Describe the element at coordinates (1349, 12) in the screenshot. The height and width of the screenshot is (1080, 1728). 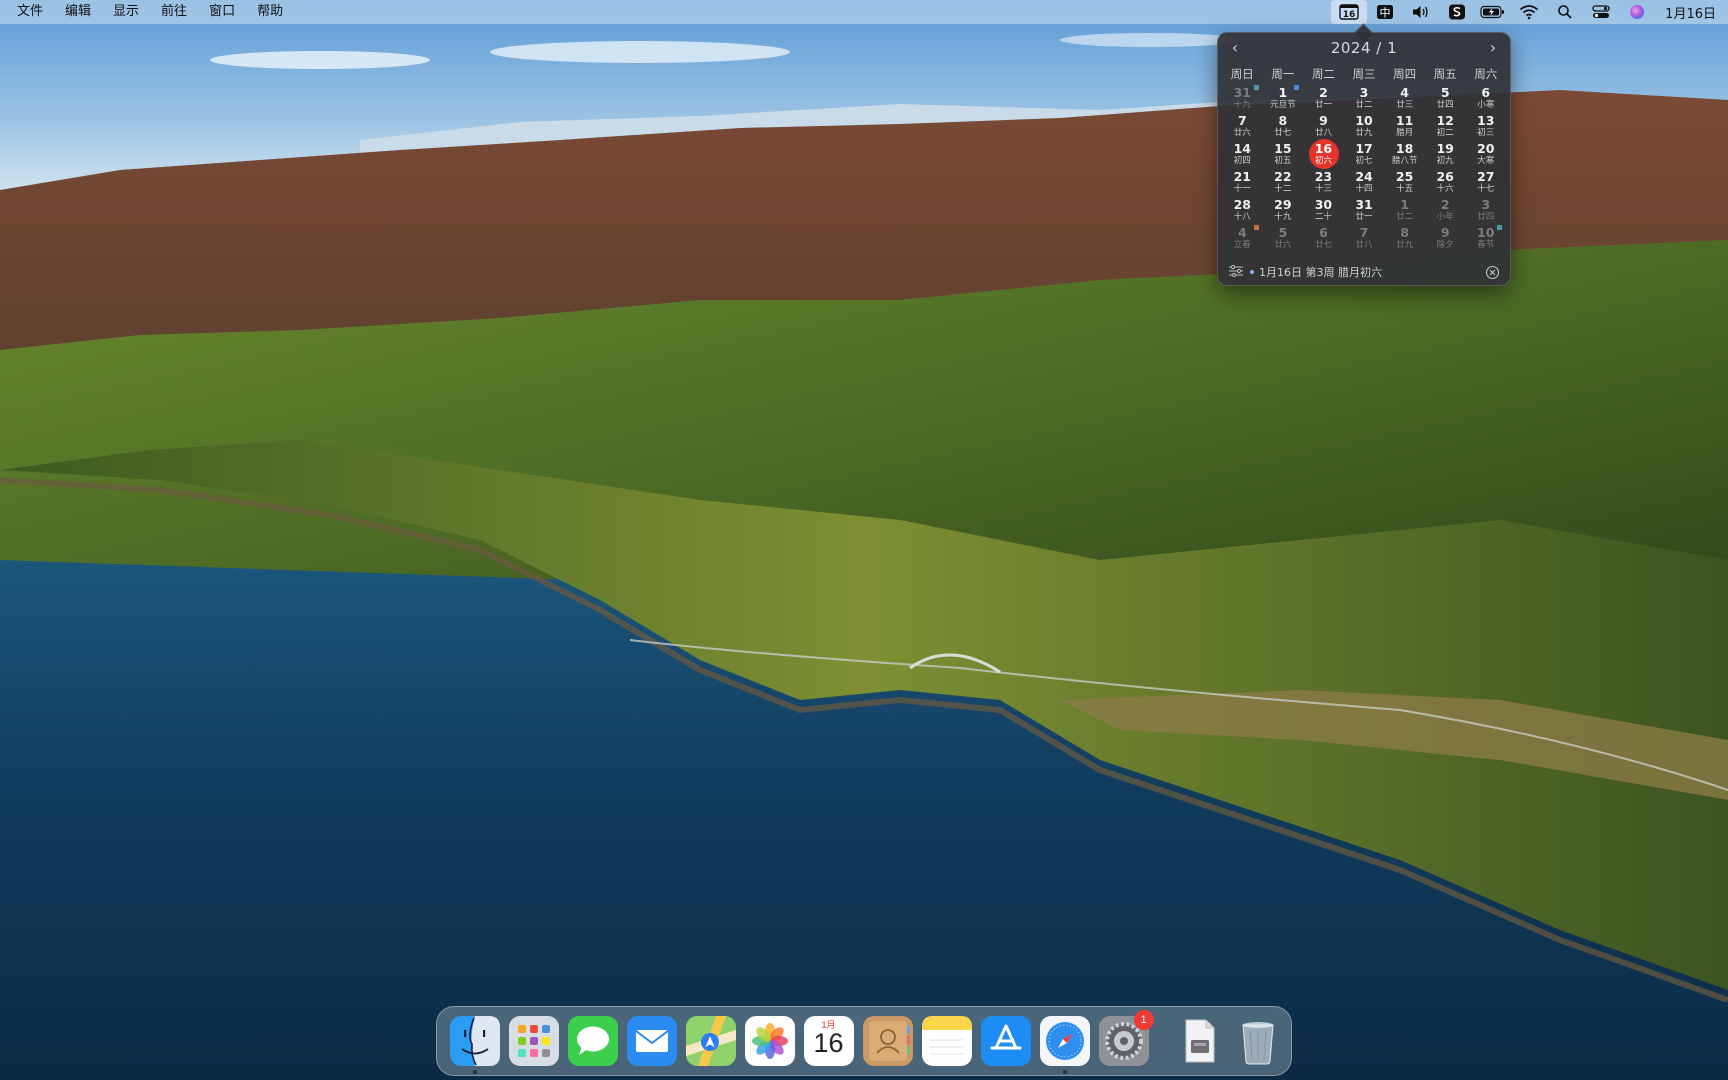
I see `calendar-status-icon: 16` at that location.